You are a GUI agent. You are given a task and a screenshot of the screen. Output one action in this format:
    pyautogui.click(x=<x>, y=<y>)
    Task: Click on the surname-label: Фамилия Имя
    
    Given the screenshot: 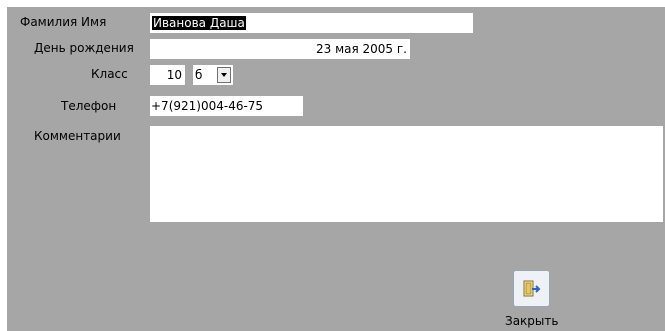 What is the action you would take?
    pyautogui.click(x=63, y=22)
    